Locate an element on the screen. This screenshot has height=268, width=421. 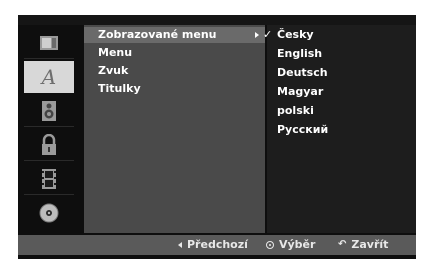
option-cesky: ✓ Česky is located at coordinates (339, 35).